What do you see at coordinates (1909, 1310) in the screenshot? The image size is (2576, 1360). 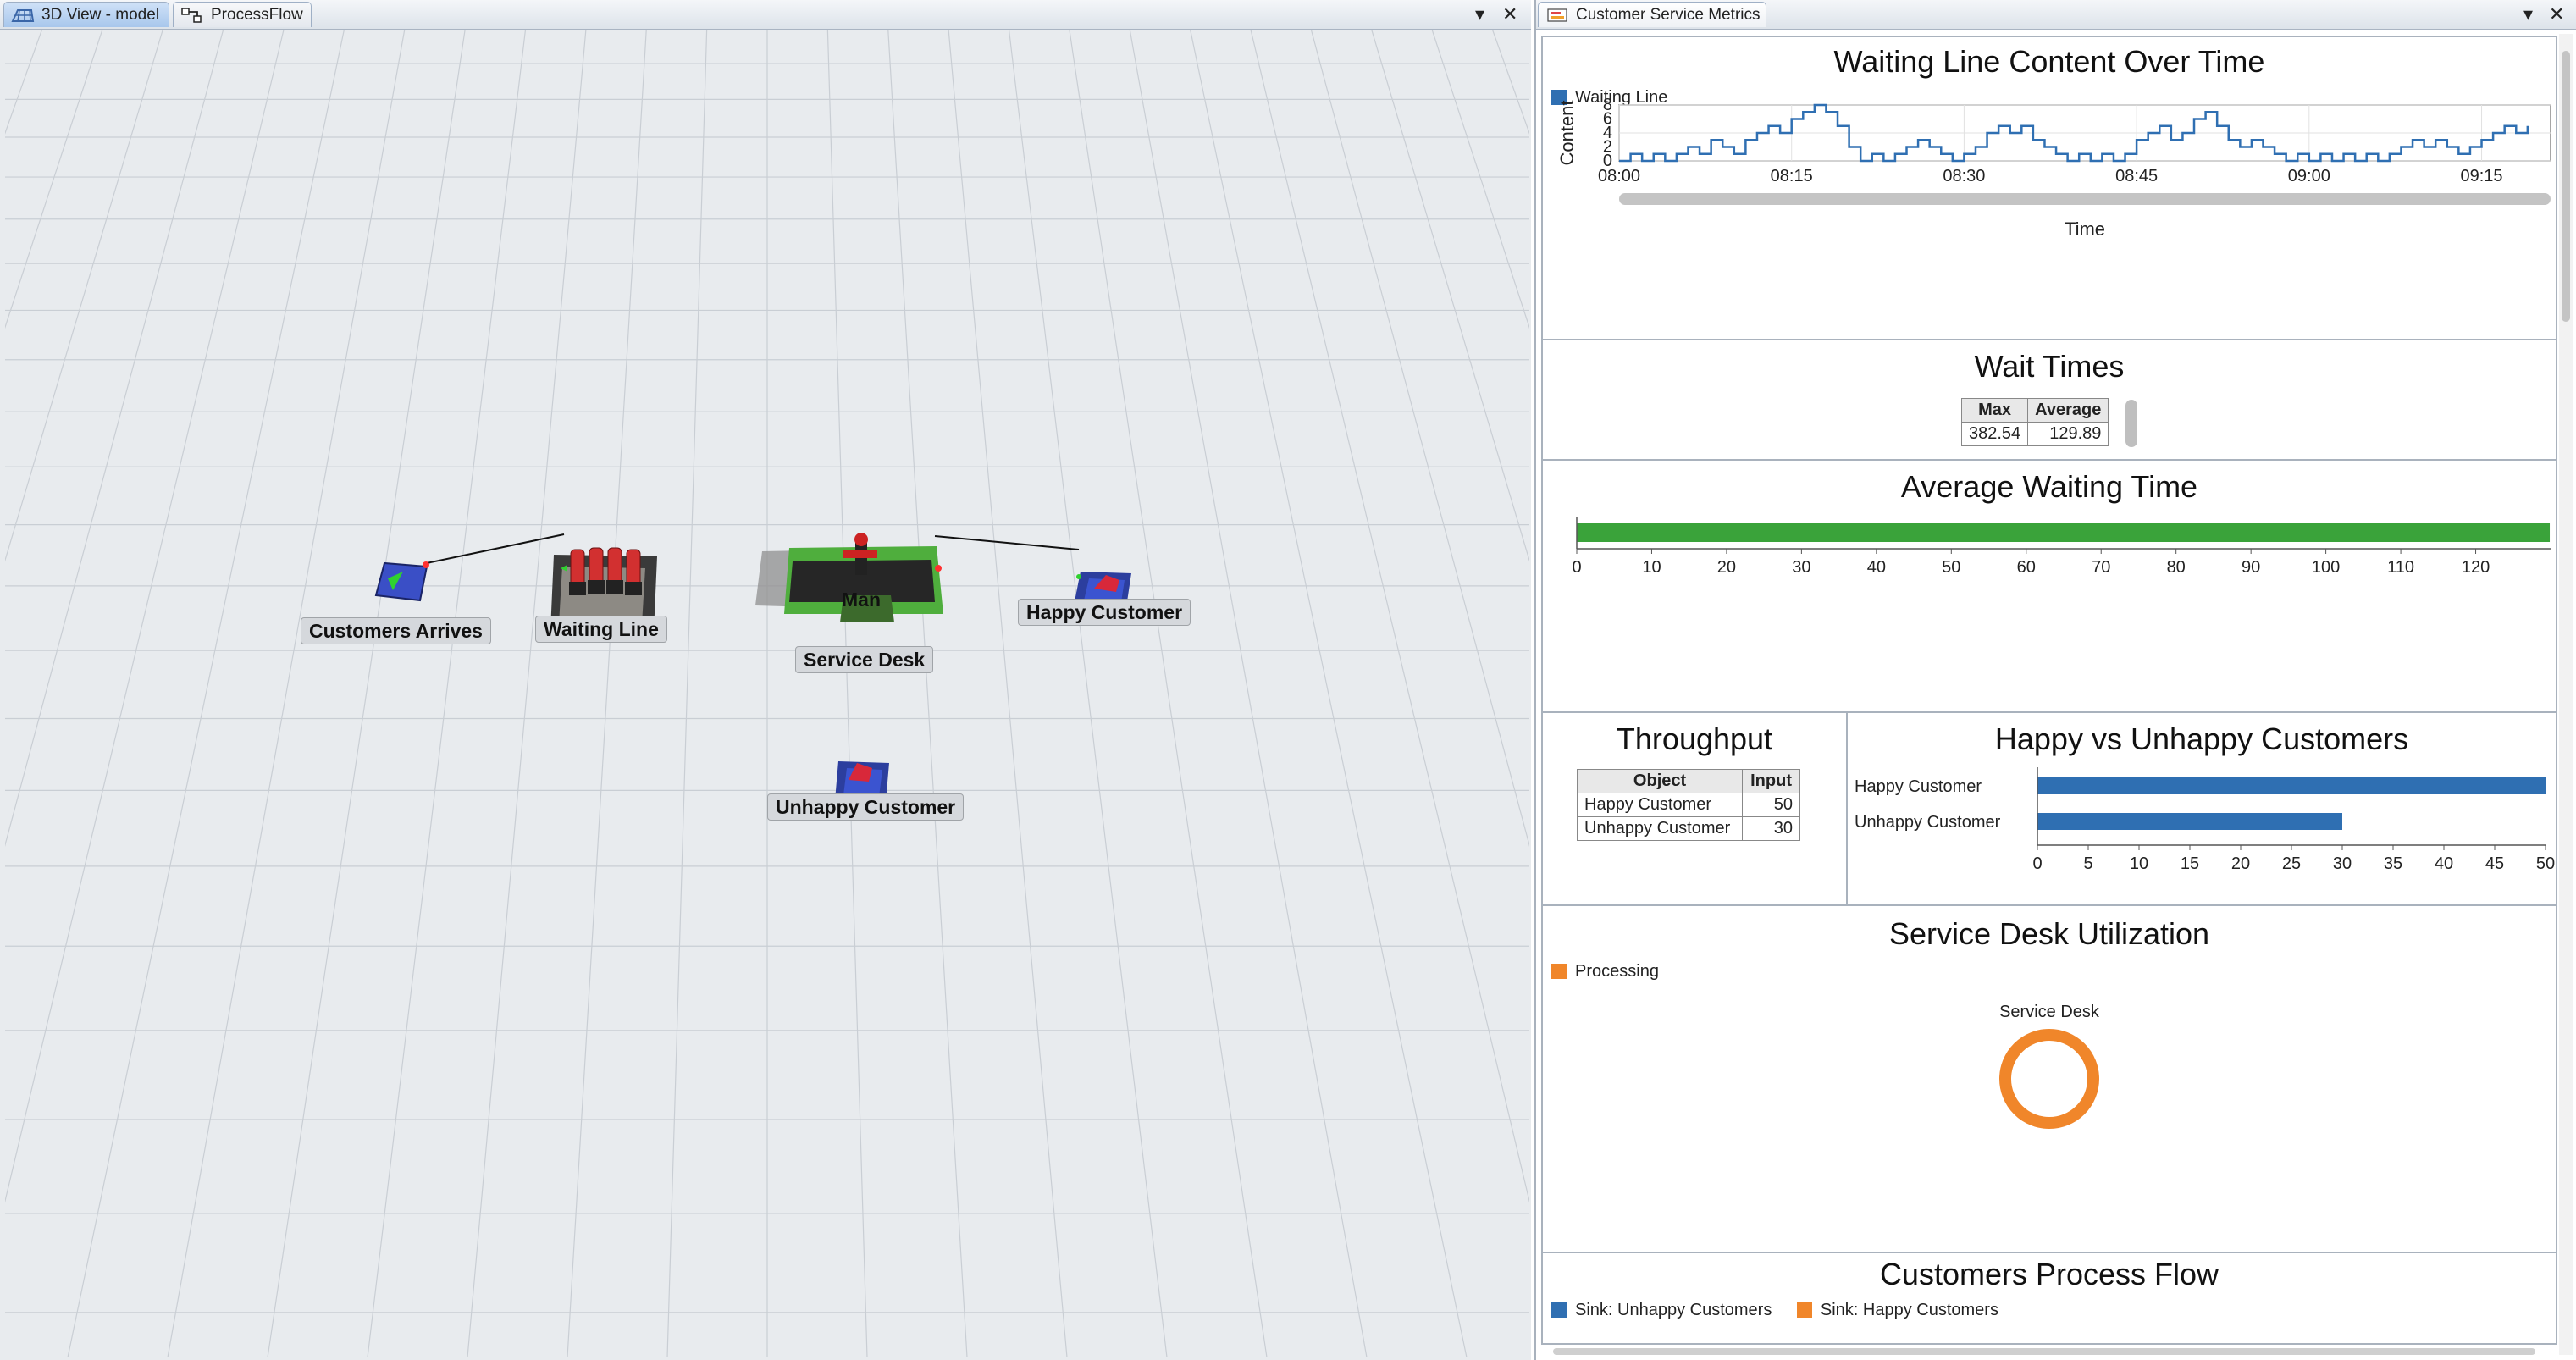 I see `process-flow-legend-happy: Sink: Happy Customers` at bounding box center [1909, 1310].